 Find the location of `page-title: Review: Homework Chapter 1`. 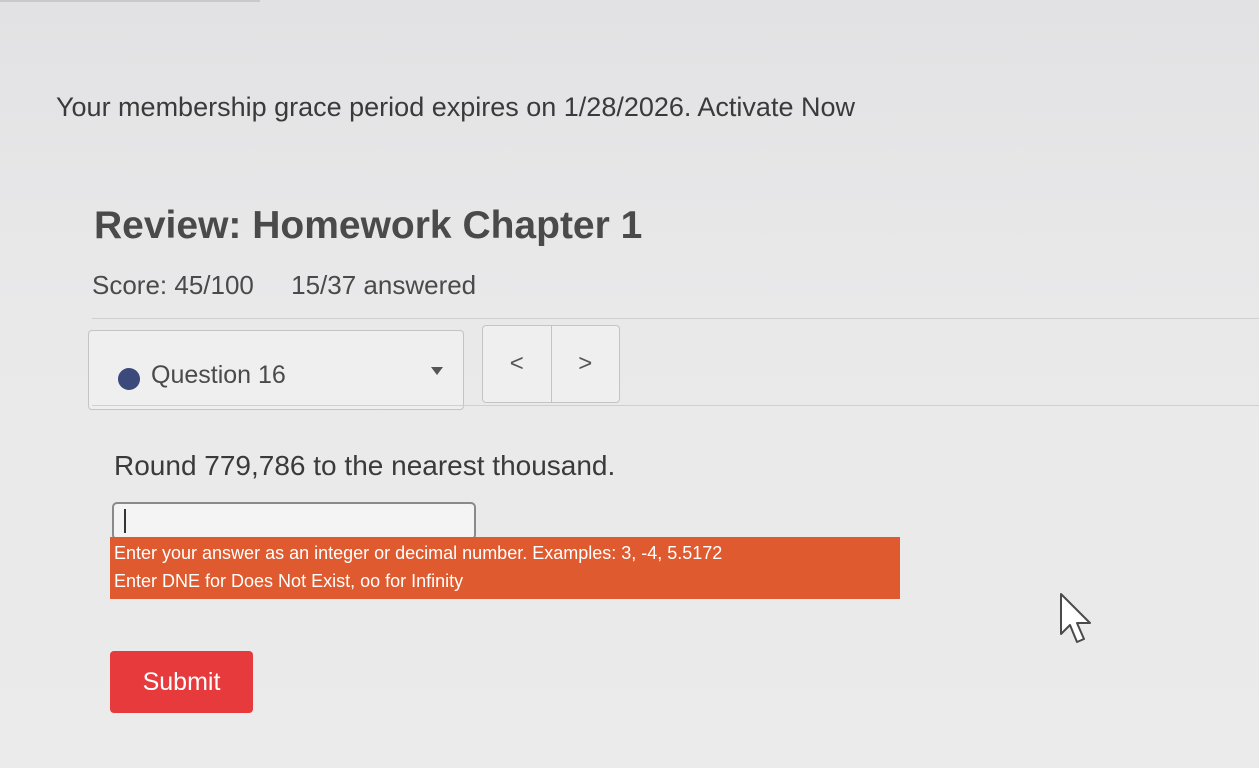

page-title: Review: Homework Chapter 1 is located at coordinates (368, 225).